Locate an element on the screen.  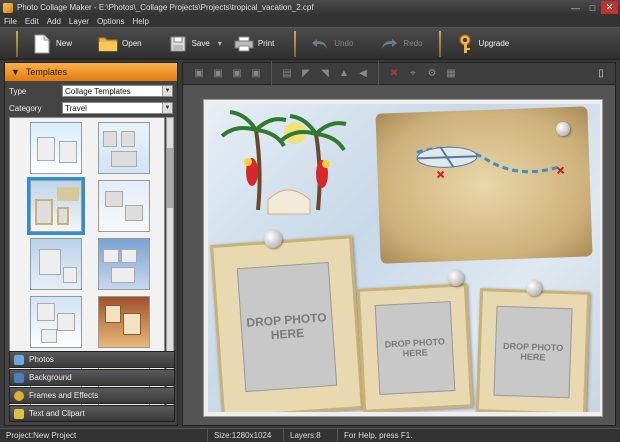
bring-to-front-icon: ▣ is located at coordinates (199, 74).